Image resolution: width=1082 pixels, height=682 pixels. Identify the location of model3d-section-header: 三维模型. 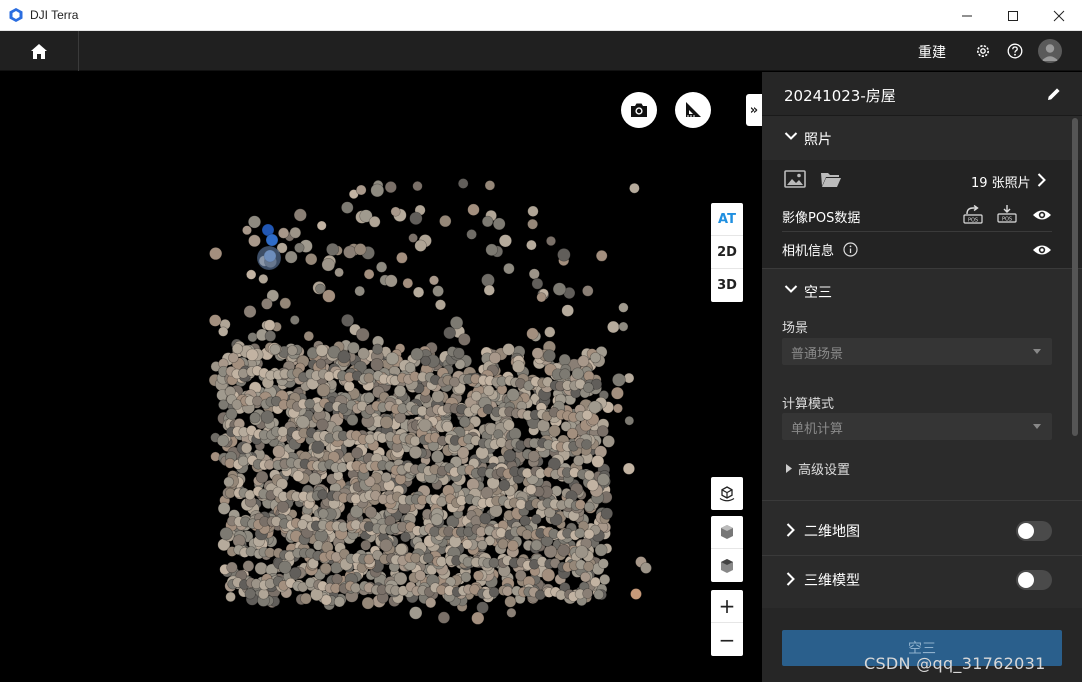
(922, 580).